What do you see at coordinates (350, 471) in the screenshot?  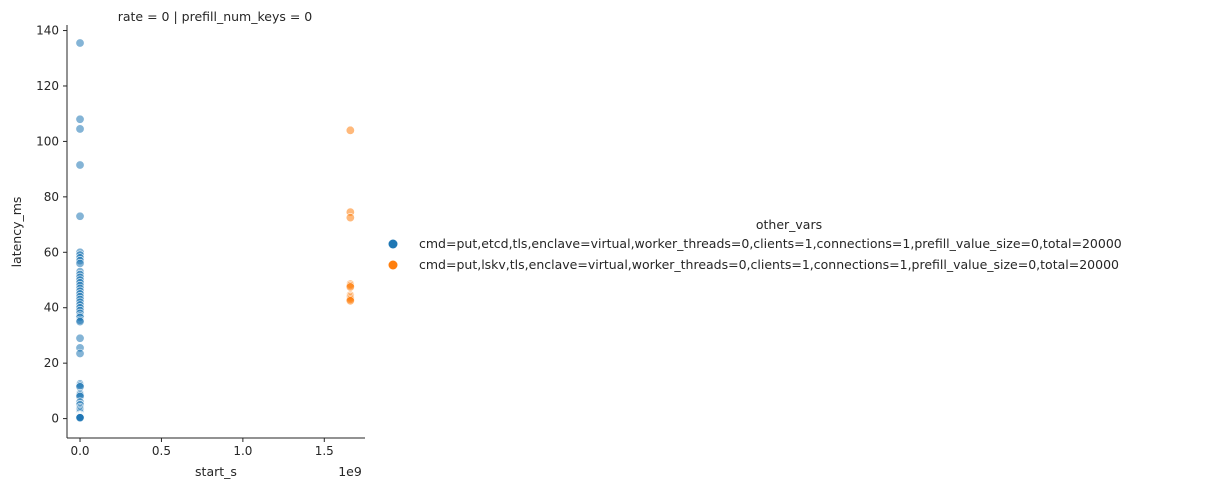 I see `x-offset-label: 1e9` at bounding box center [350, 471].